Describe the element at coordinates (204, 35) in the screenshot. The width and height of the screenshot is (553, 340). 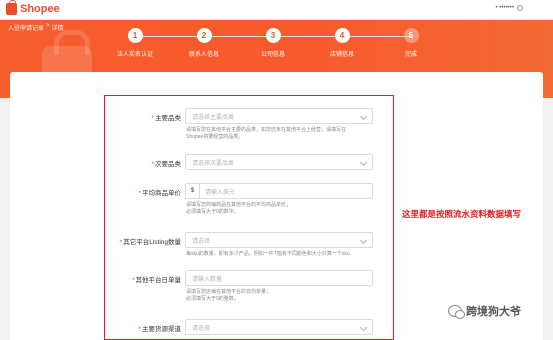
I see `step-2-number: 2` at that location.